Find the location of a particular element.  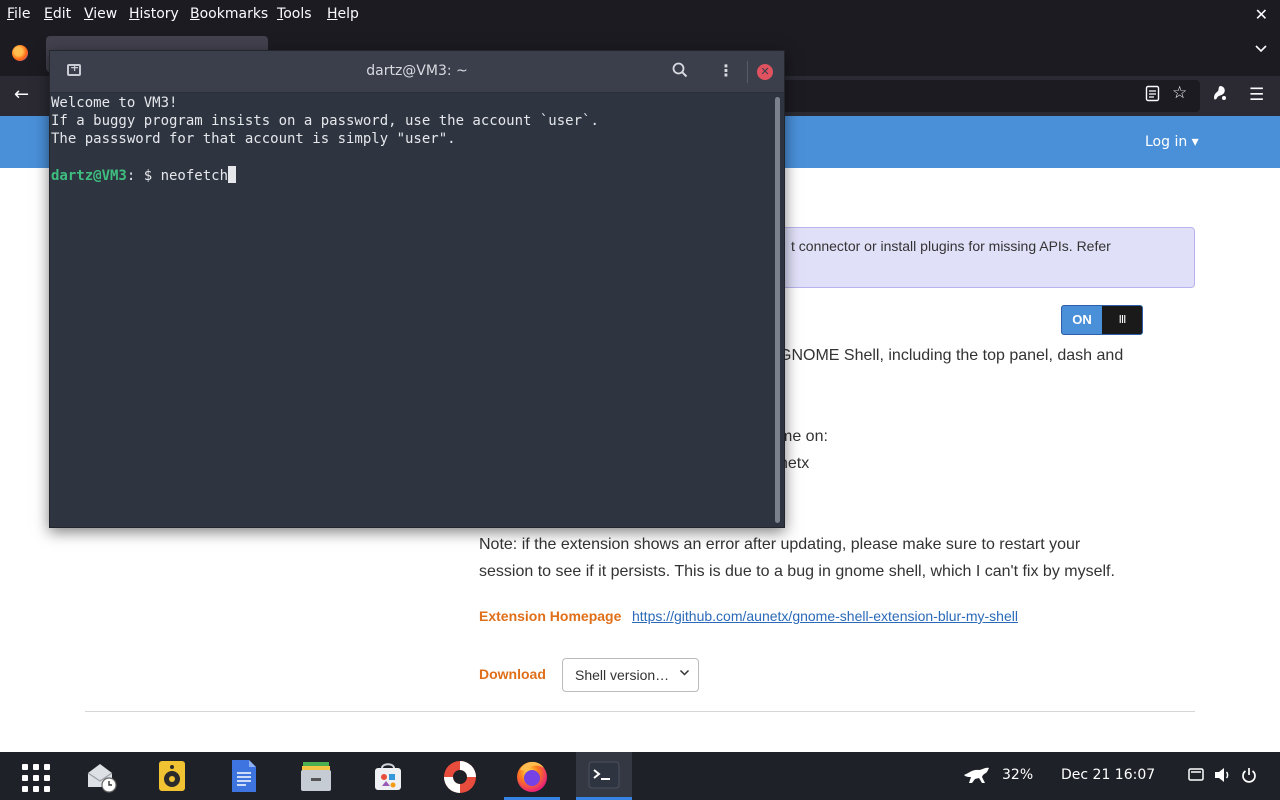

back-arrow-icon: ← is located at coordinates (21, 94).